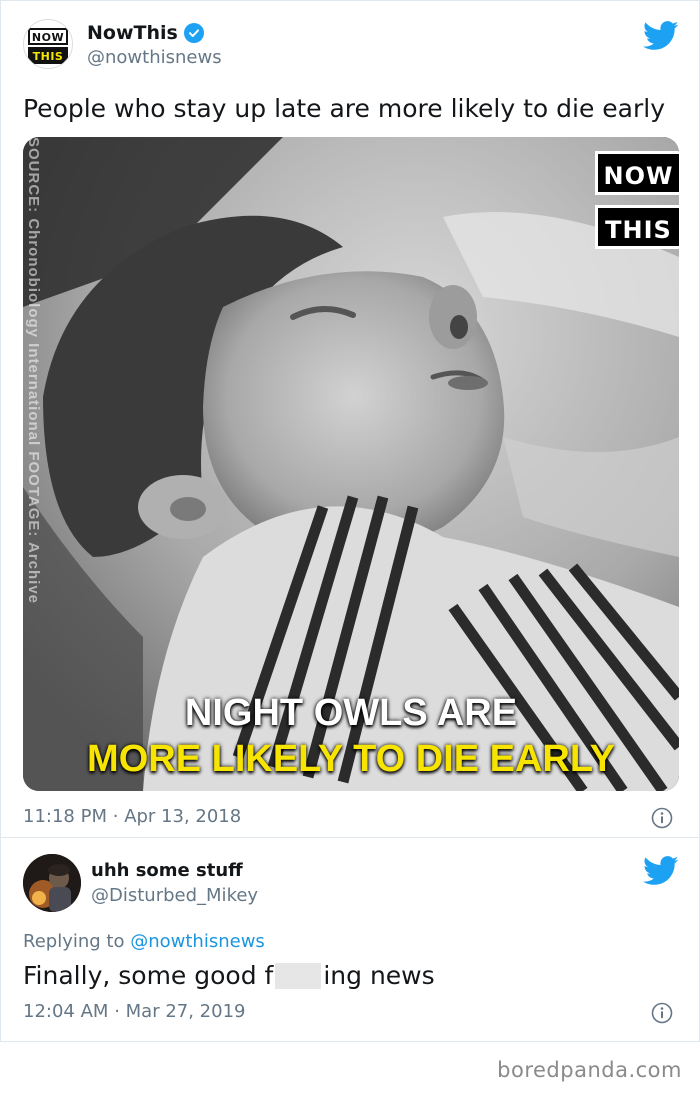 The image size is (700, 1094). What do you see at coordinates (351, 713) in the screenshot?
I see `video-caption-line1: NIGHT OWLS ARE` at bounding box center [351, 713].